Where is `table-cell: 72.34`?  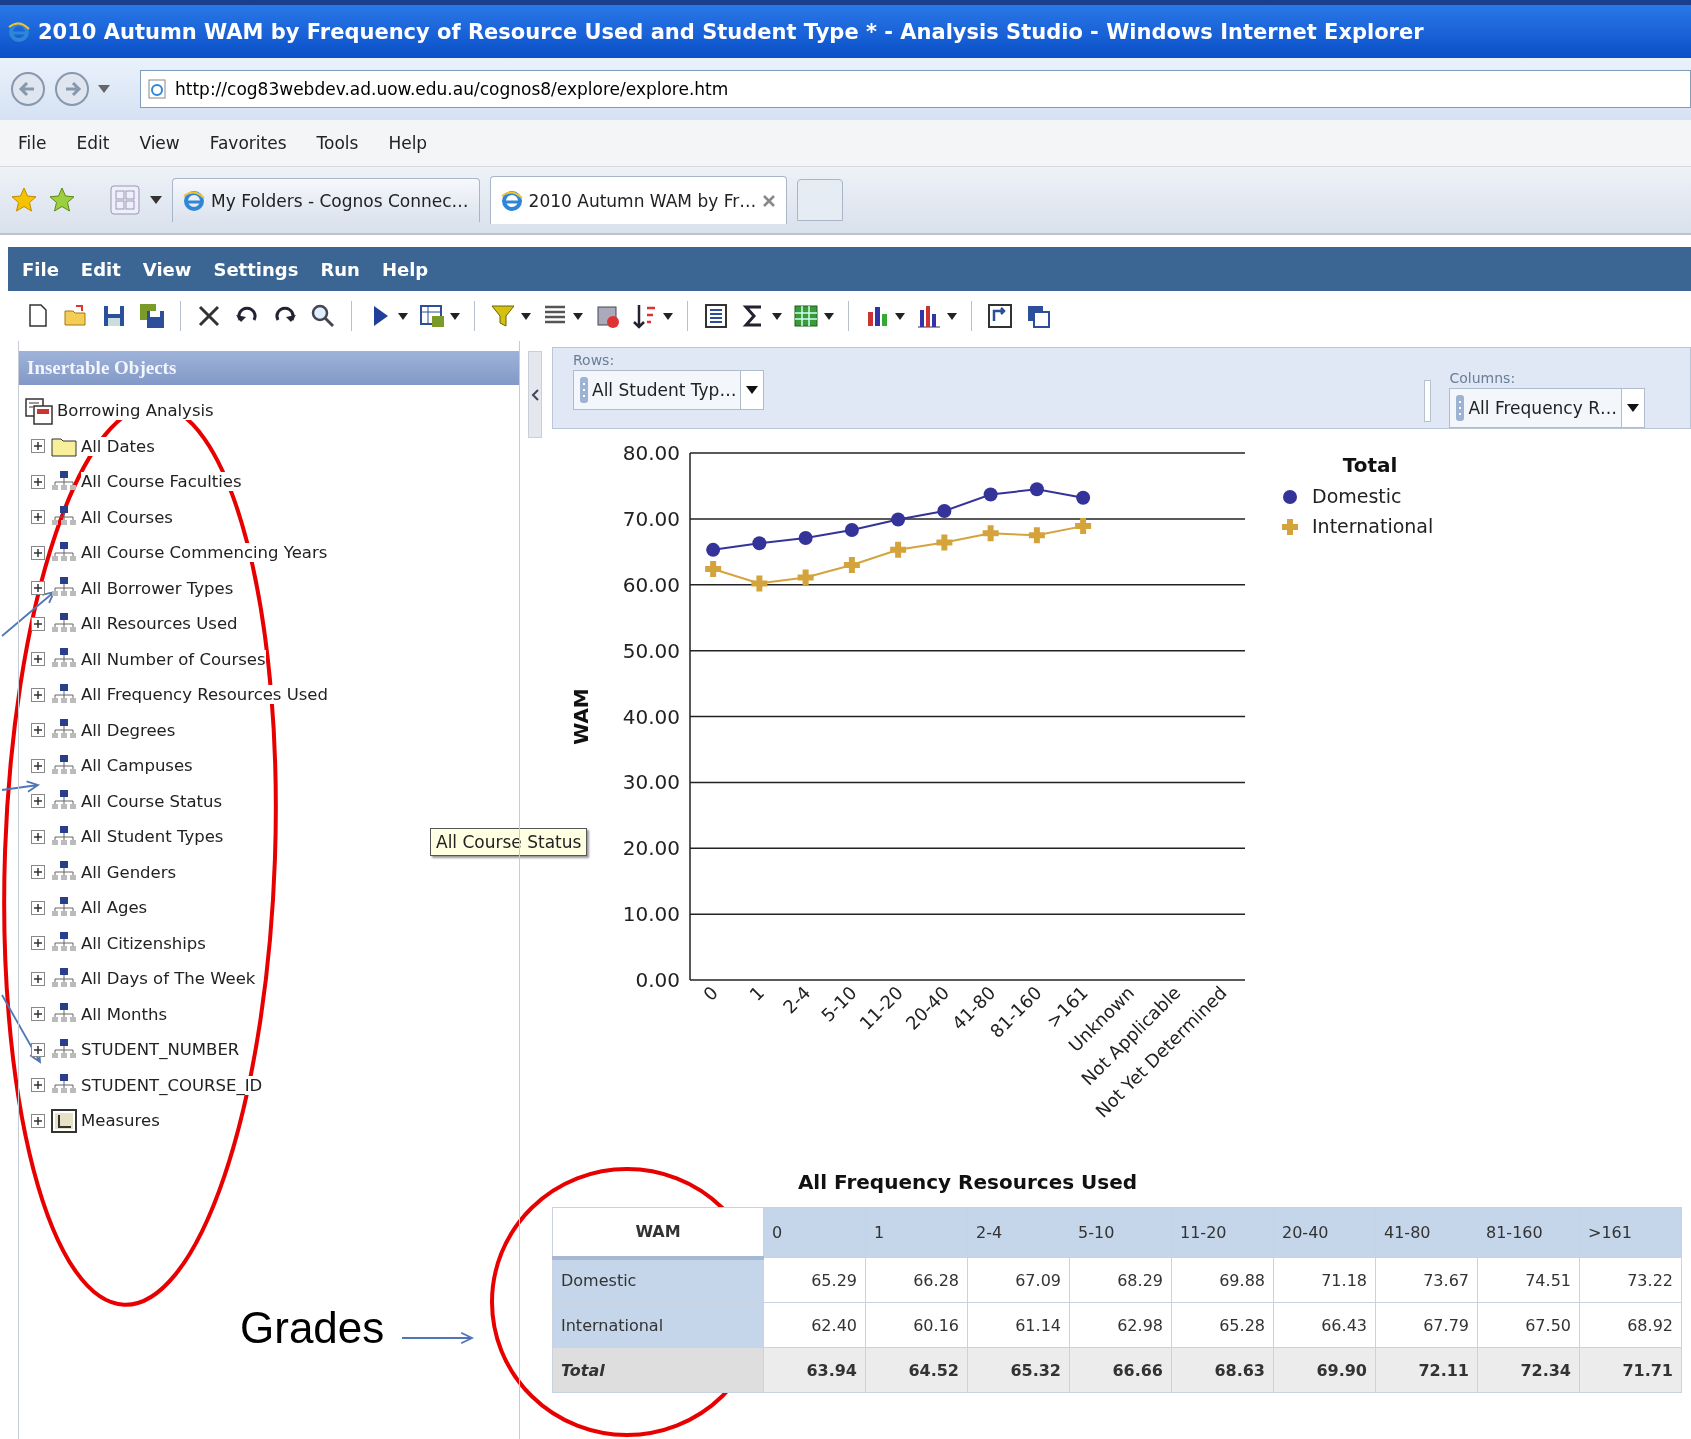
table-cell: 72.34 is located at coordinates (1528, 1370).